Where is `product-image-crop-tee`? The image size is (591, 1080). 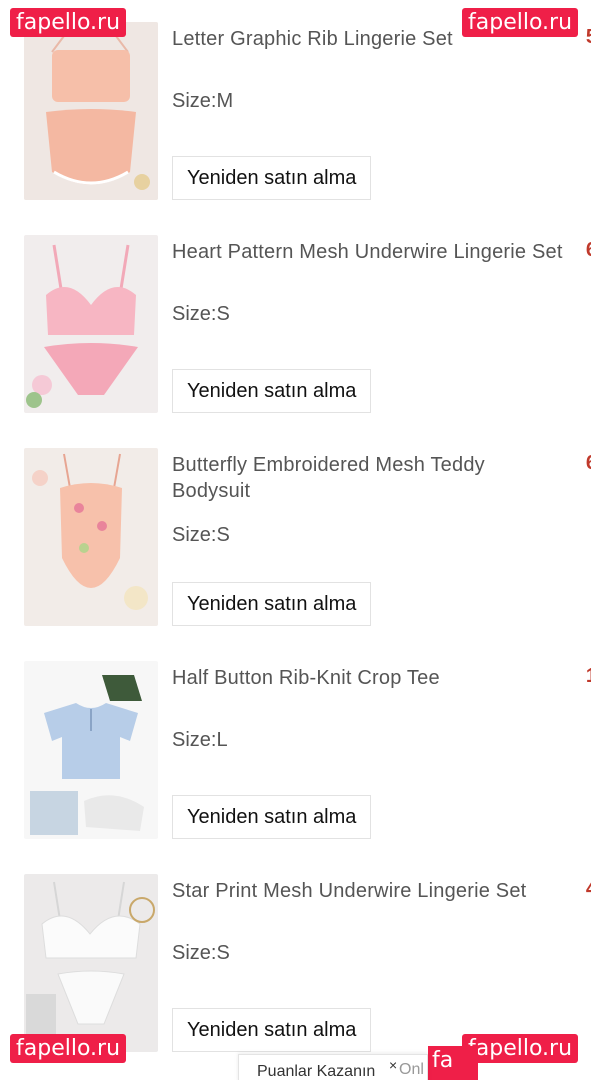
product-image-crop-tee is located at coordinates (91, 750).